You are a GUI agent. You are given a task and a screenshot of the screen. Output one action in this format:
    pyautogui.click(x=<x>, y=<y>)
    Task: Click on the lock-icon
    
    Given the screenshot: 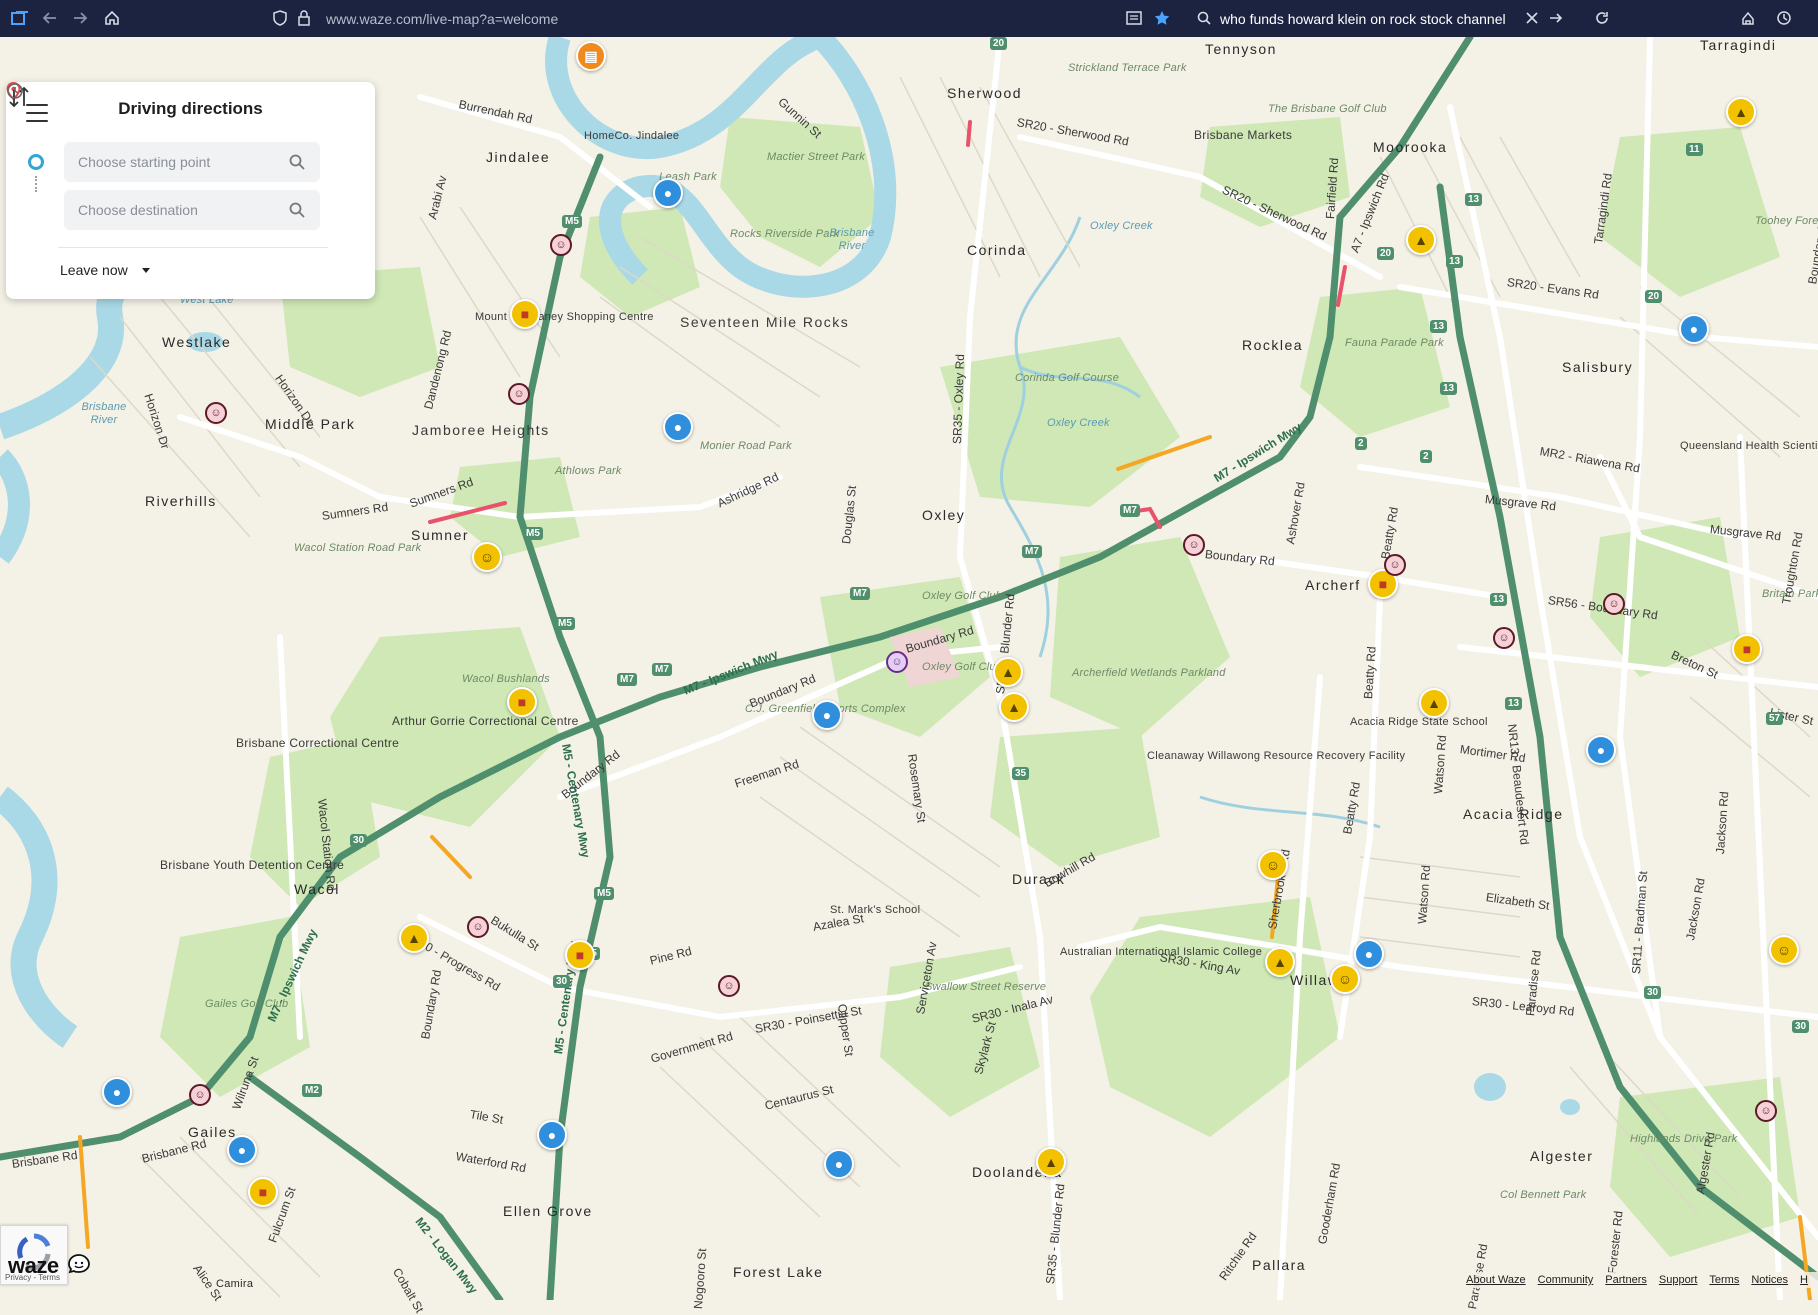 What is the action you would take?
    pyautogui.click(x=304, y=18)
    